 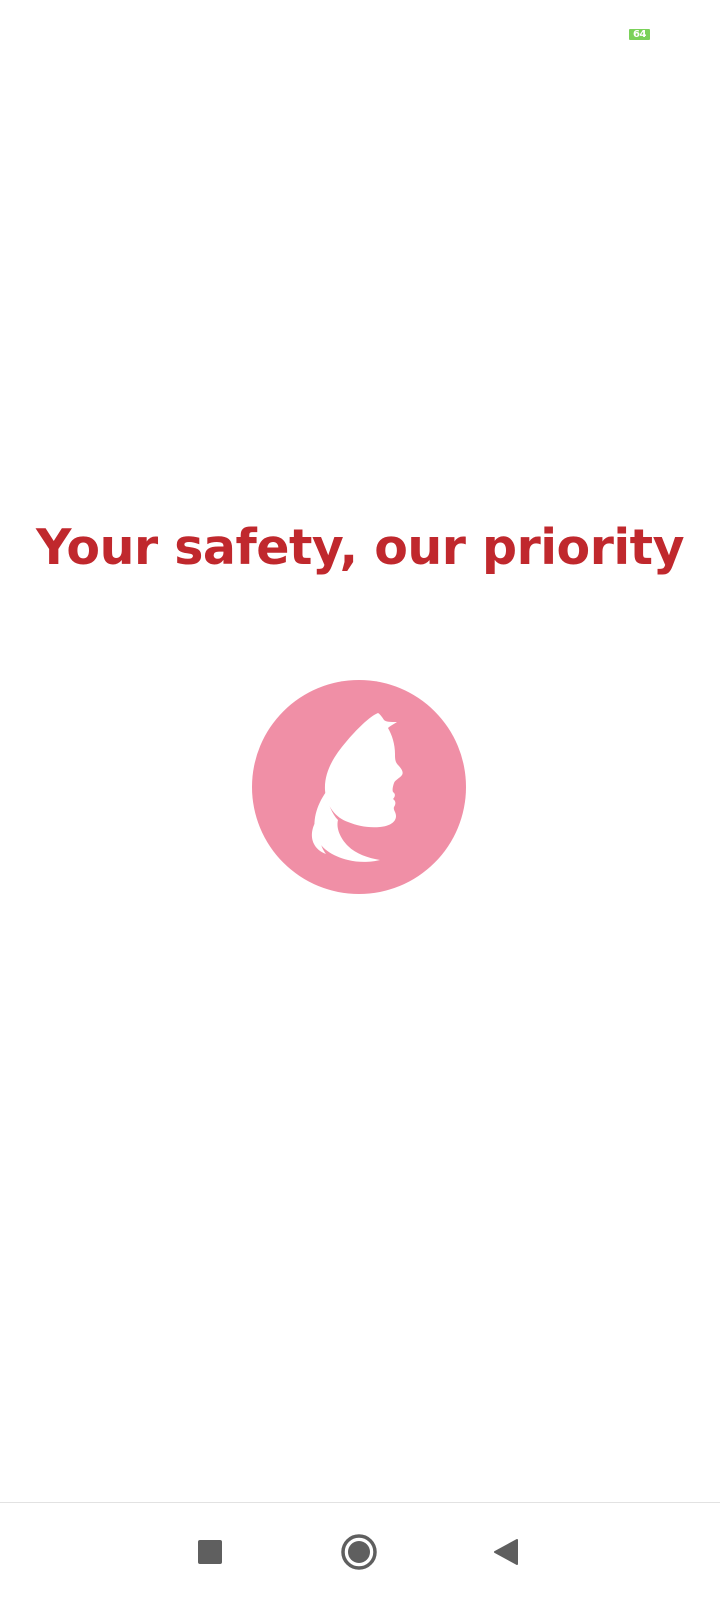 I want to click on woman-profile-icon, so click(x=359, y=787).